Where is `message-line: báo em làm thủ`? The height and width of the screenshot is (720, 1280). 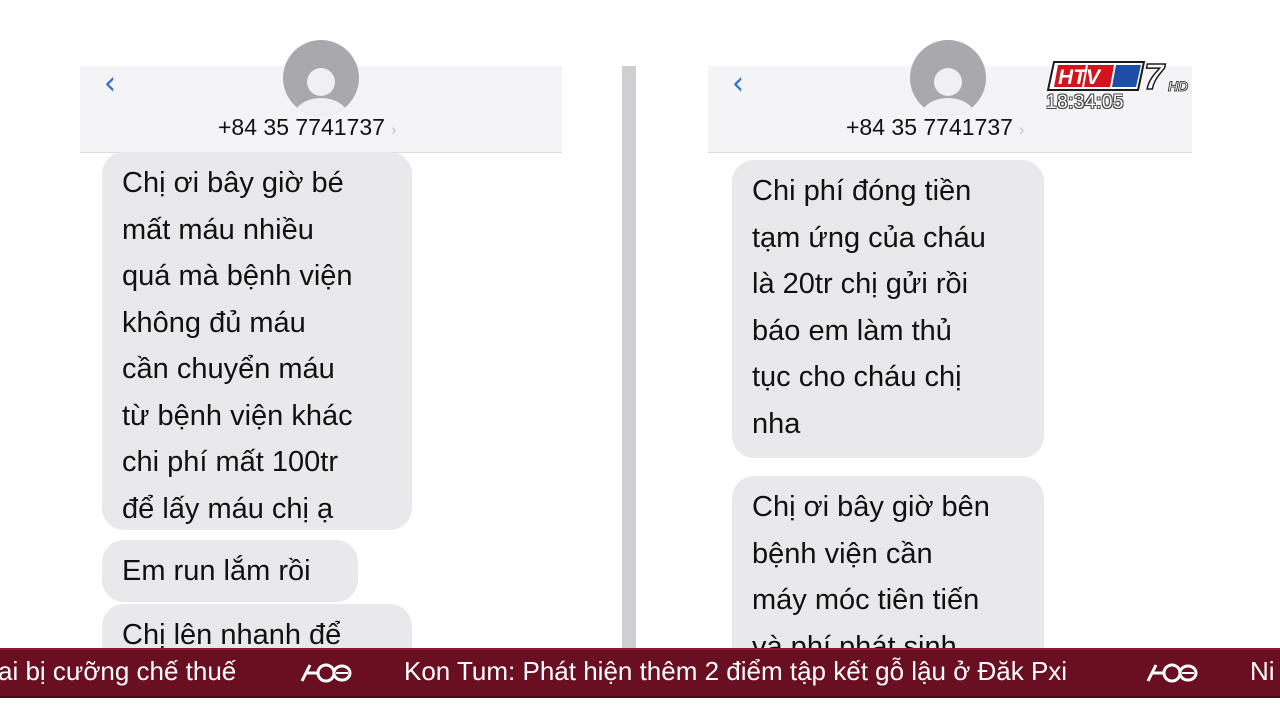 message-line: báo em làm thủ is located at coordinates (852, 330).